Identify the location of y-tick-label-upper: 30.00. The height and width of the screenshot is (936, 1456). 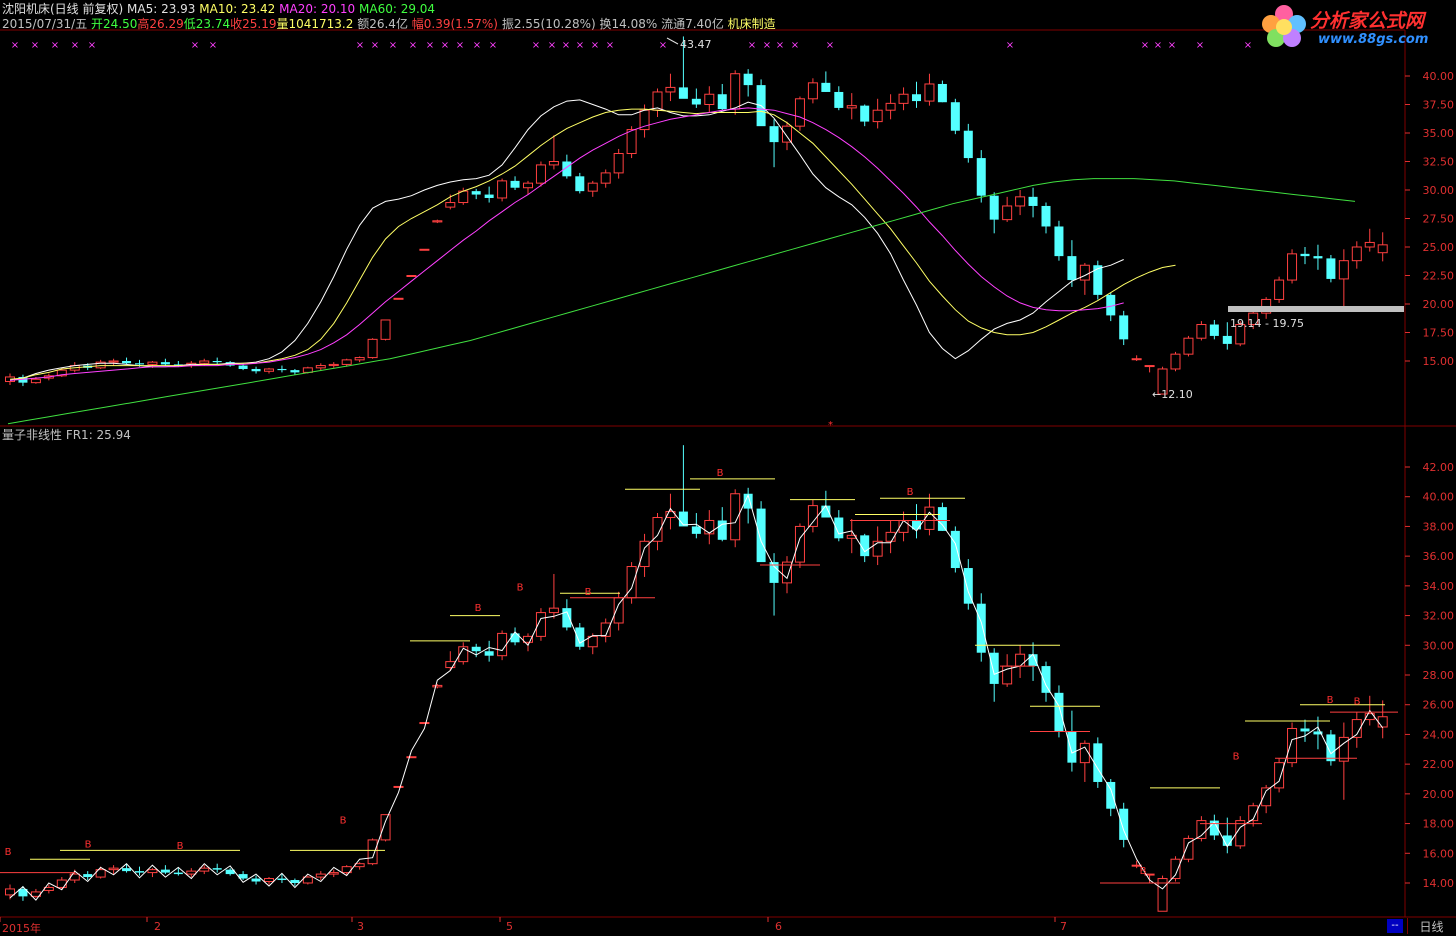
(1439, 190).